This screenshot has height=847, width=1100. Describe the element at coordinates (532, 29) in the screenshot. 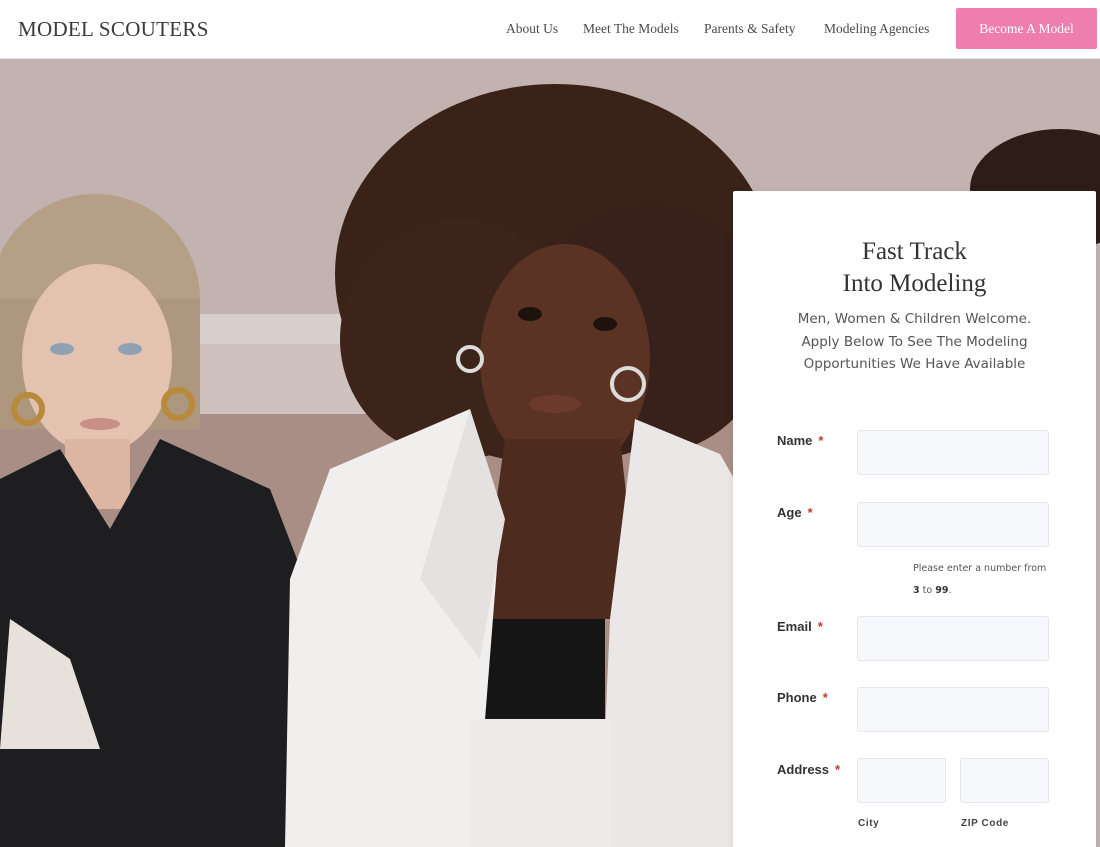

I see `nav-about-us: About Us` at that location.